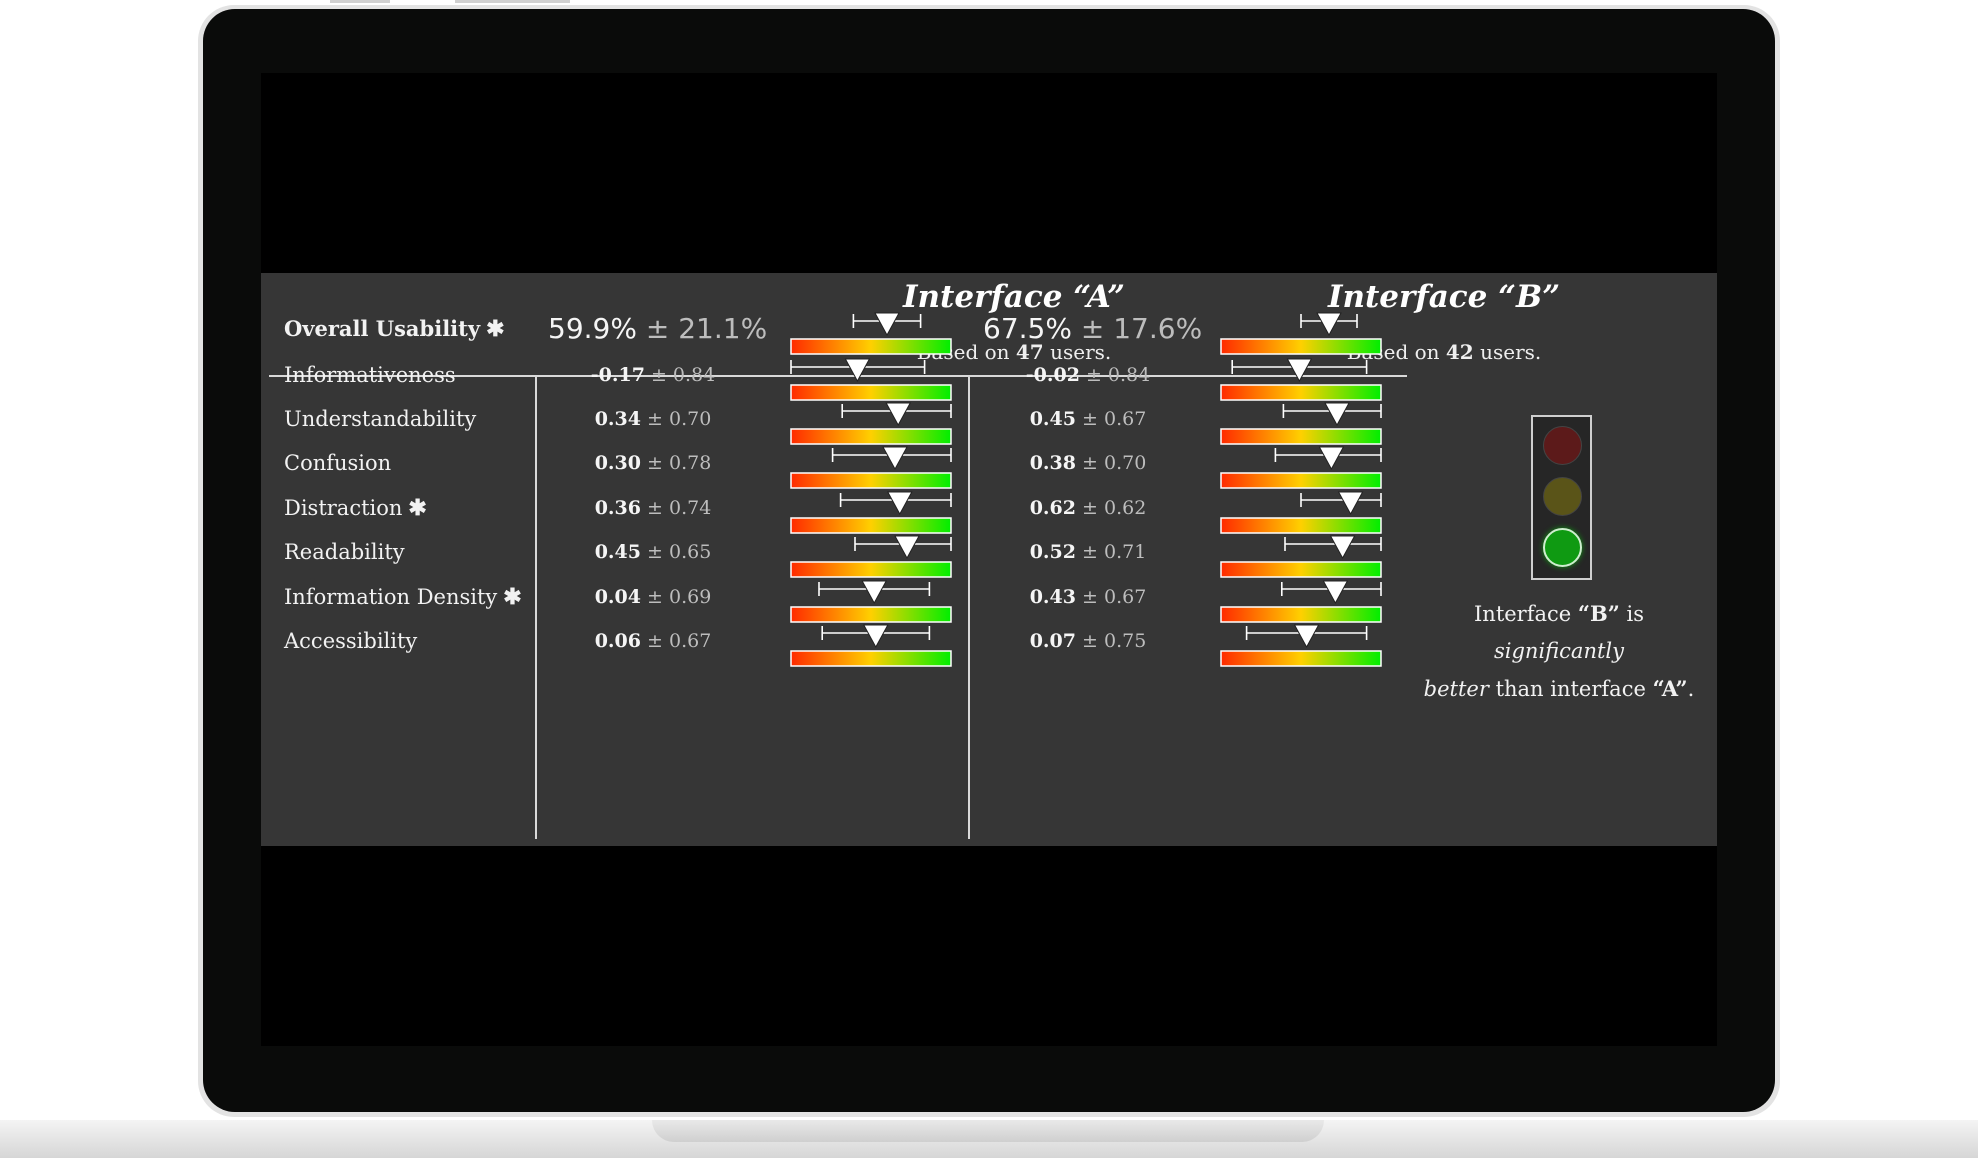 The width and height of the screenshot is (1978, 1158). I want to click on score-error: ± 0.75, so click(1114, 641).